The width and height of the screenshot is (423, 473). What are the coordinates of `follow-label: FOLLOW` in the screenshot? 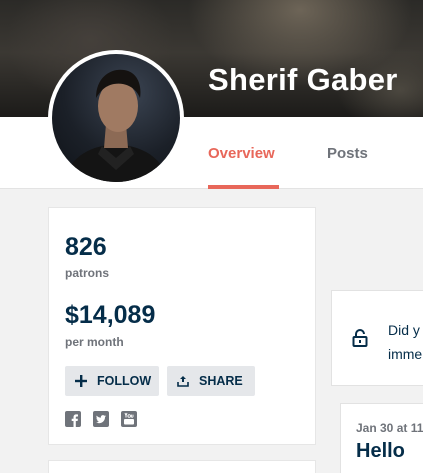 It's located at (124, 381).